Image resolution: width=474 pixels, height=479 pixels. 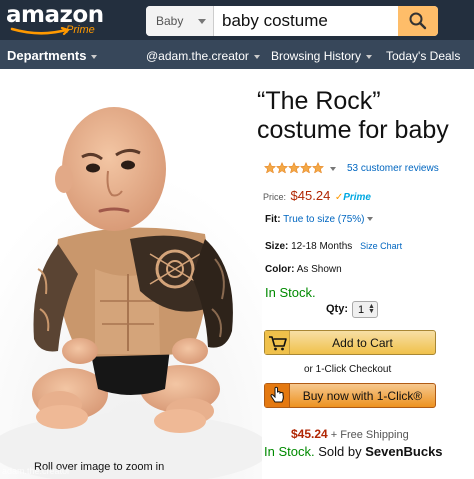 What do you see at coordinates (277, 246) in the screenshot?
I see `size-label: Size:` at bounding box center [277, 246].